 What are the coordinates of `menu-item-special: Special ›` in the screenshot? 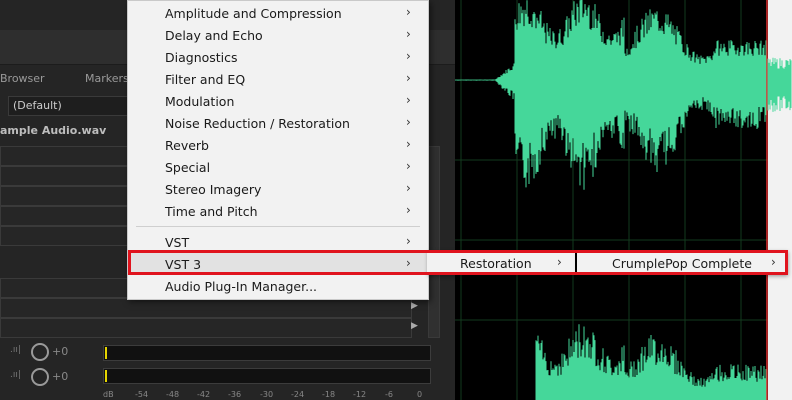 It's located at (278, 167).